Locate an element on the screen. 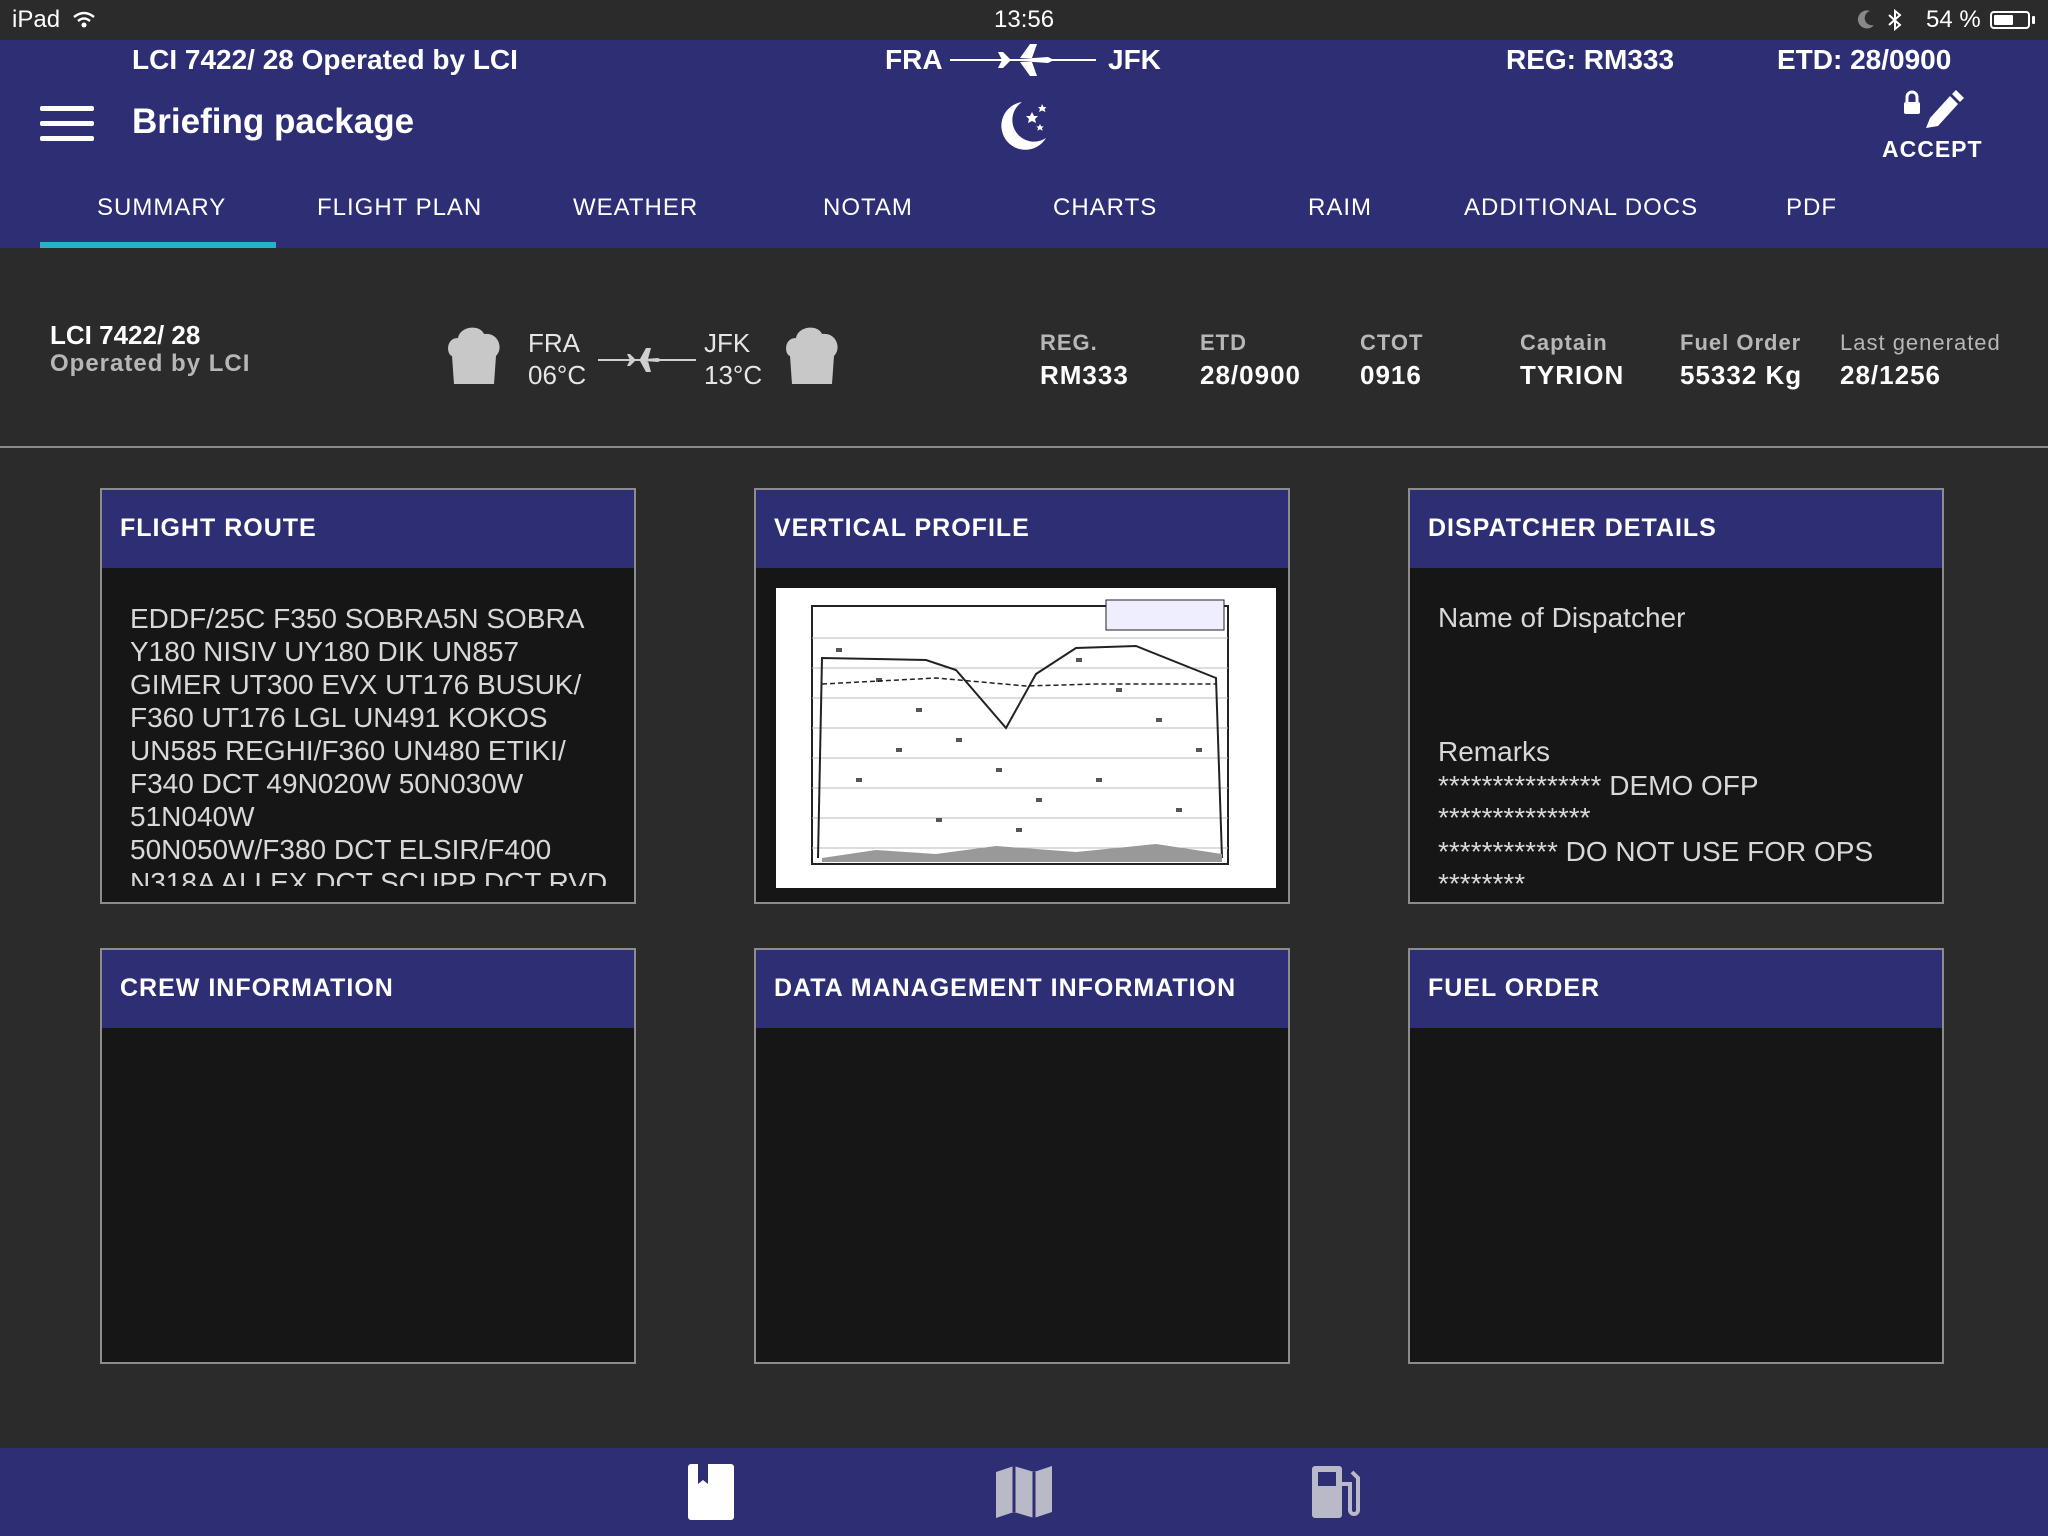 Image resolution: width=2048 pixels, height=1536 pixels. destination-weather-icon is located at coordinates (812, 355).